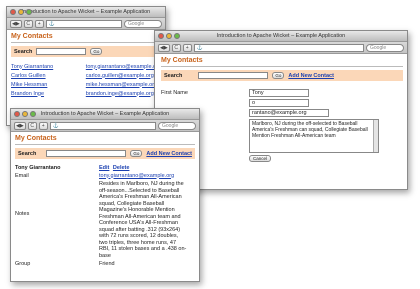 Image resolution: width=420 pixels, height=289 pixels. I want to click on notes-label: Notes, so click(22, 214).